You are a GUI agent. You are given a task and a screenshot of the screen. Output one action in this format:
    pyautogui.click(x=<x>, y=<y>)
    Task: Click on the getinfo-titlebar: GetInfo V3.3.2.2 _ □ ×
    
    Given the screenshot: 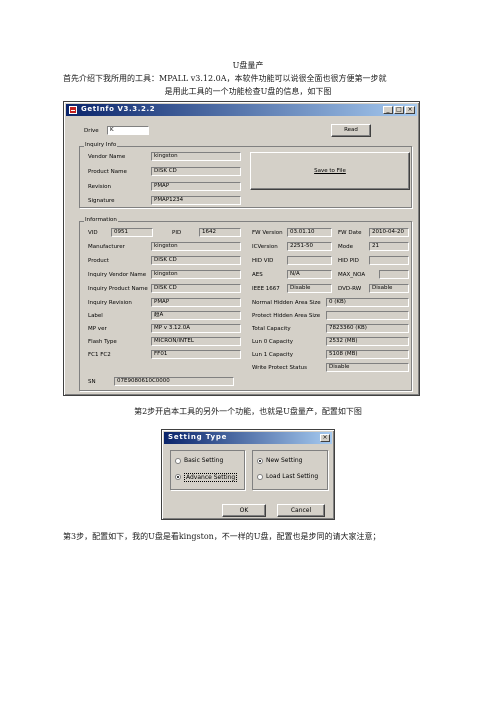 What is the action you would take?
    pyautogui.click(x=241, y=110)
    